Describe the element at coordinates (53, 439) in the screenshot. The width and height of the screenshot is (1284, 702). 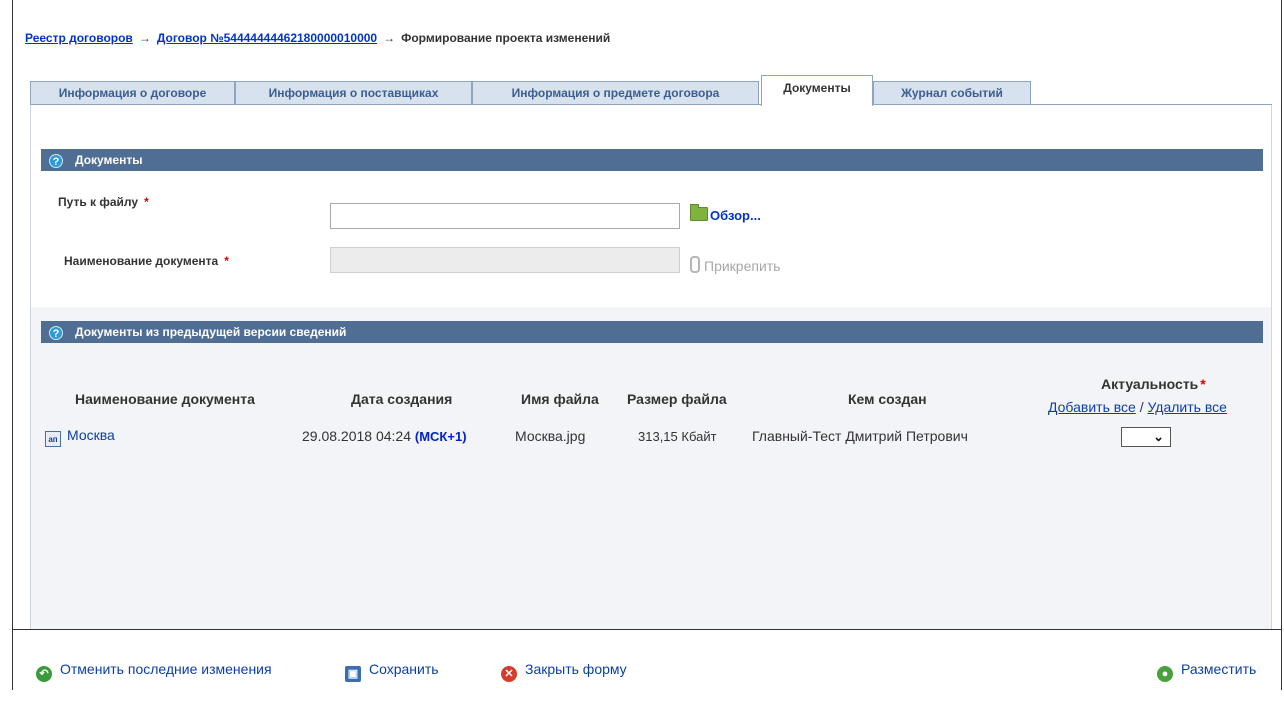
I see `document-icon: ап` at that location.